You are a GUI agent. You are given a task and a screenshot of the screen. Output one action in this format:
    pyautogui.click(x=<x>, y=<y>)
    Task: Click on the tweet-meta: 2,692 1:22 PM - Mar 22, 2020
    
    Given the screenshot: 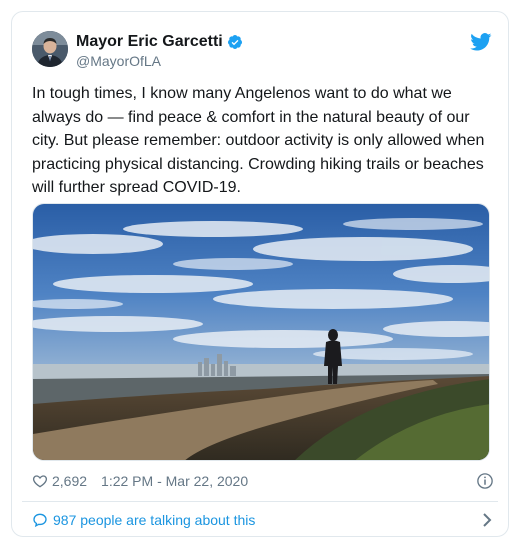 What is the action you would take?
    pyautogui.click(x=263, y=481)
    